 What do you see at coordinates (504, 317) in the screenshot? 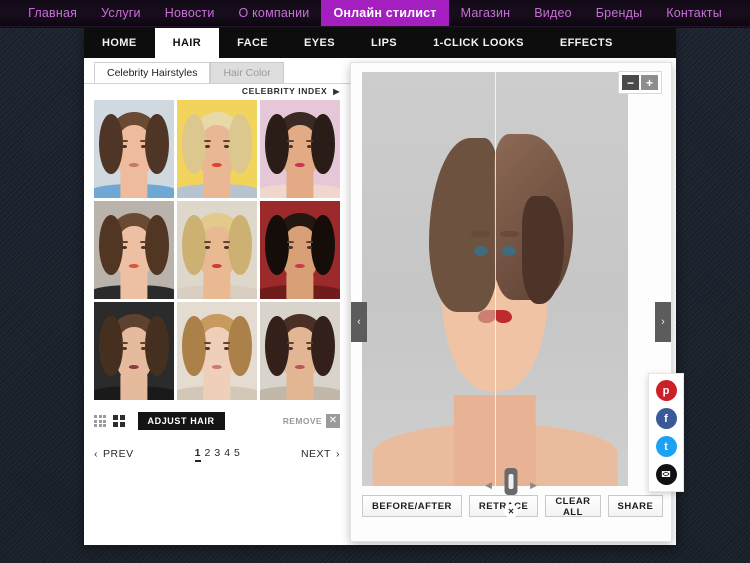
I see `model-lip-after` at bounding box center [504, 317].